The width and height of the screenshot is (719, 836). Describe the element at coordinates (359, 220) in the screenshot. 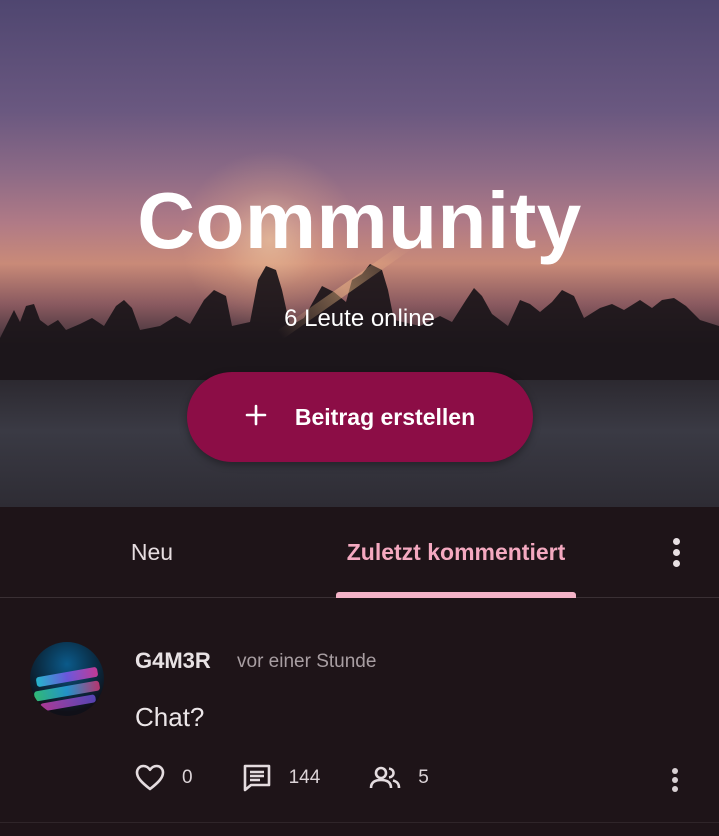

I see `page-title: Community` at that location.